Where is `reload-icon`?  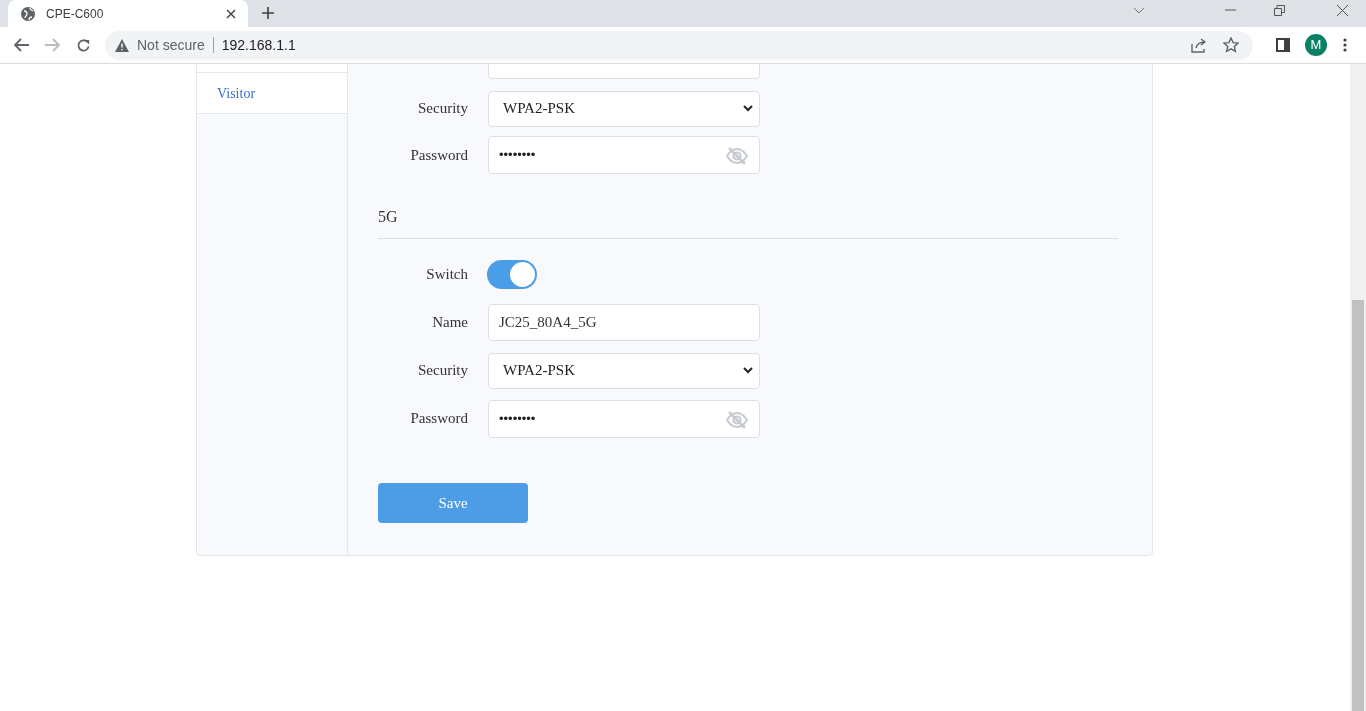 reload-icon is located at coordinates (83, 45).